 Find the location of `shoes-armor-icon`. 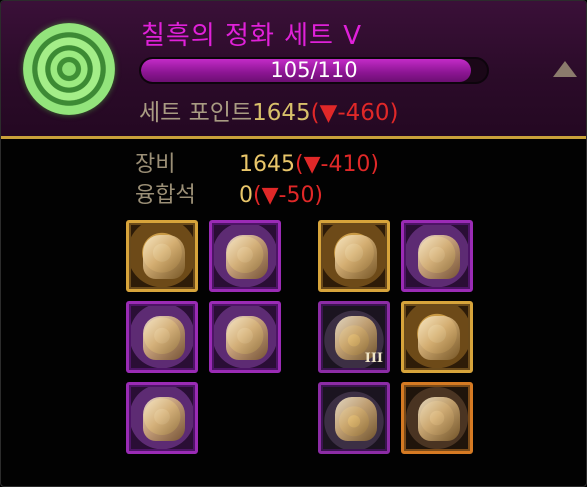

shoes-armor-icon is located at coordinates (164, 419).